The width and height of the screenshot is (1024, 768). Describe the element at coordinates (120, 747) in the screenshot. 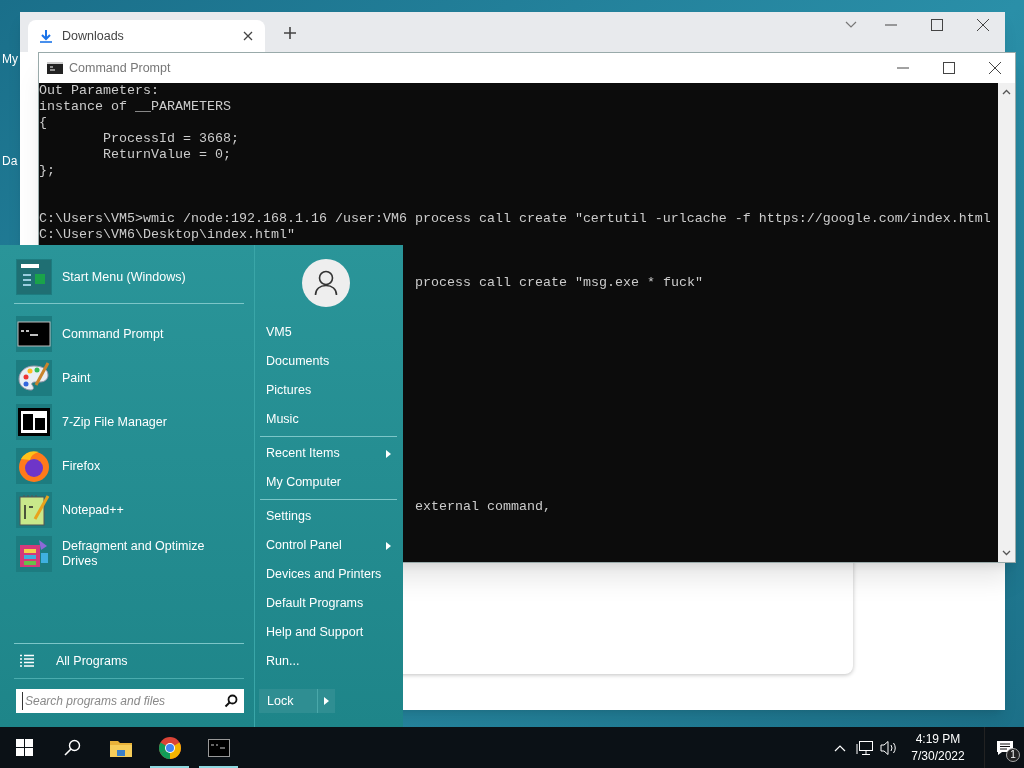

I see `folder-icon` at that location.